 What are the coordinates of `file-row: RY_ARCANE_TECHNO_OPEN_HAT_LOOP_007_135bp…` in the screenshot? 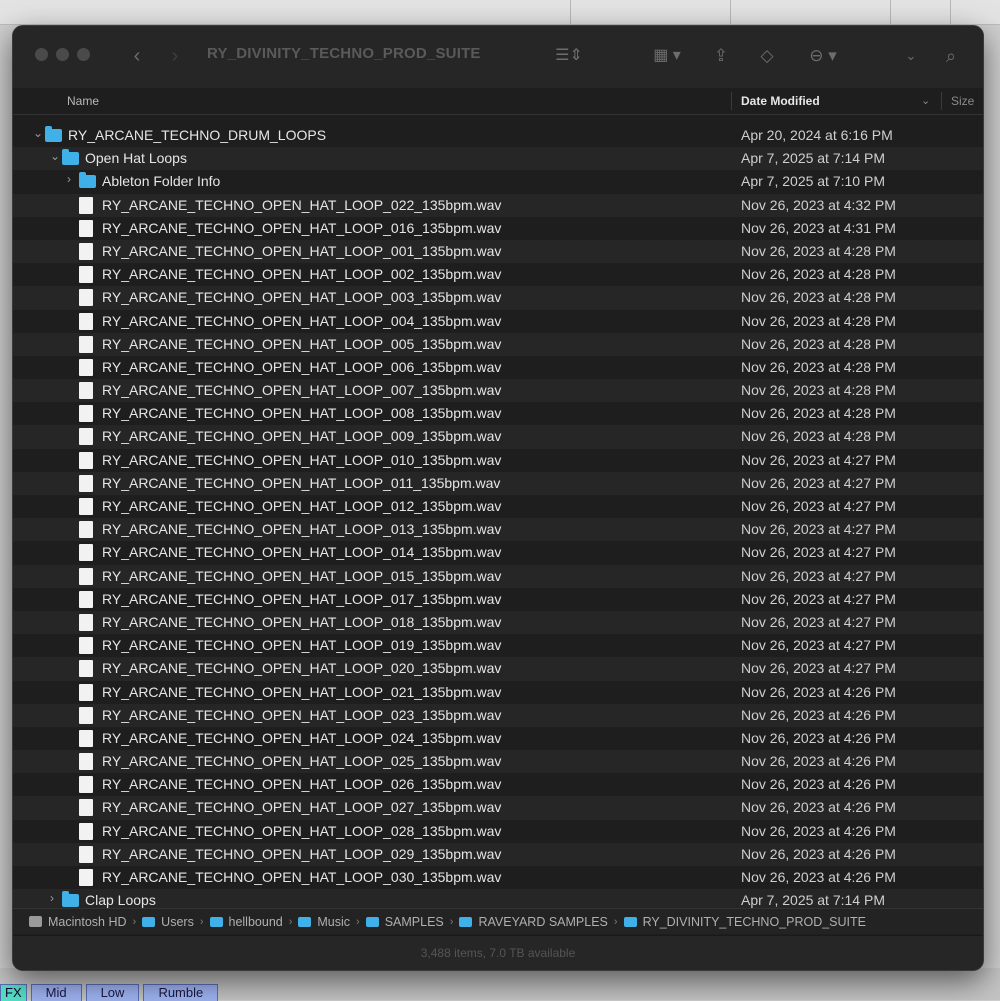 It's located at (498, 391).